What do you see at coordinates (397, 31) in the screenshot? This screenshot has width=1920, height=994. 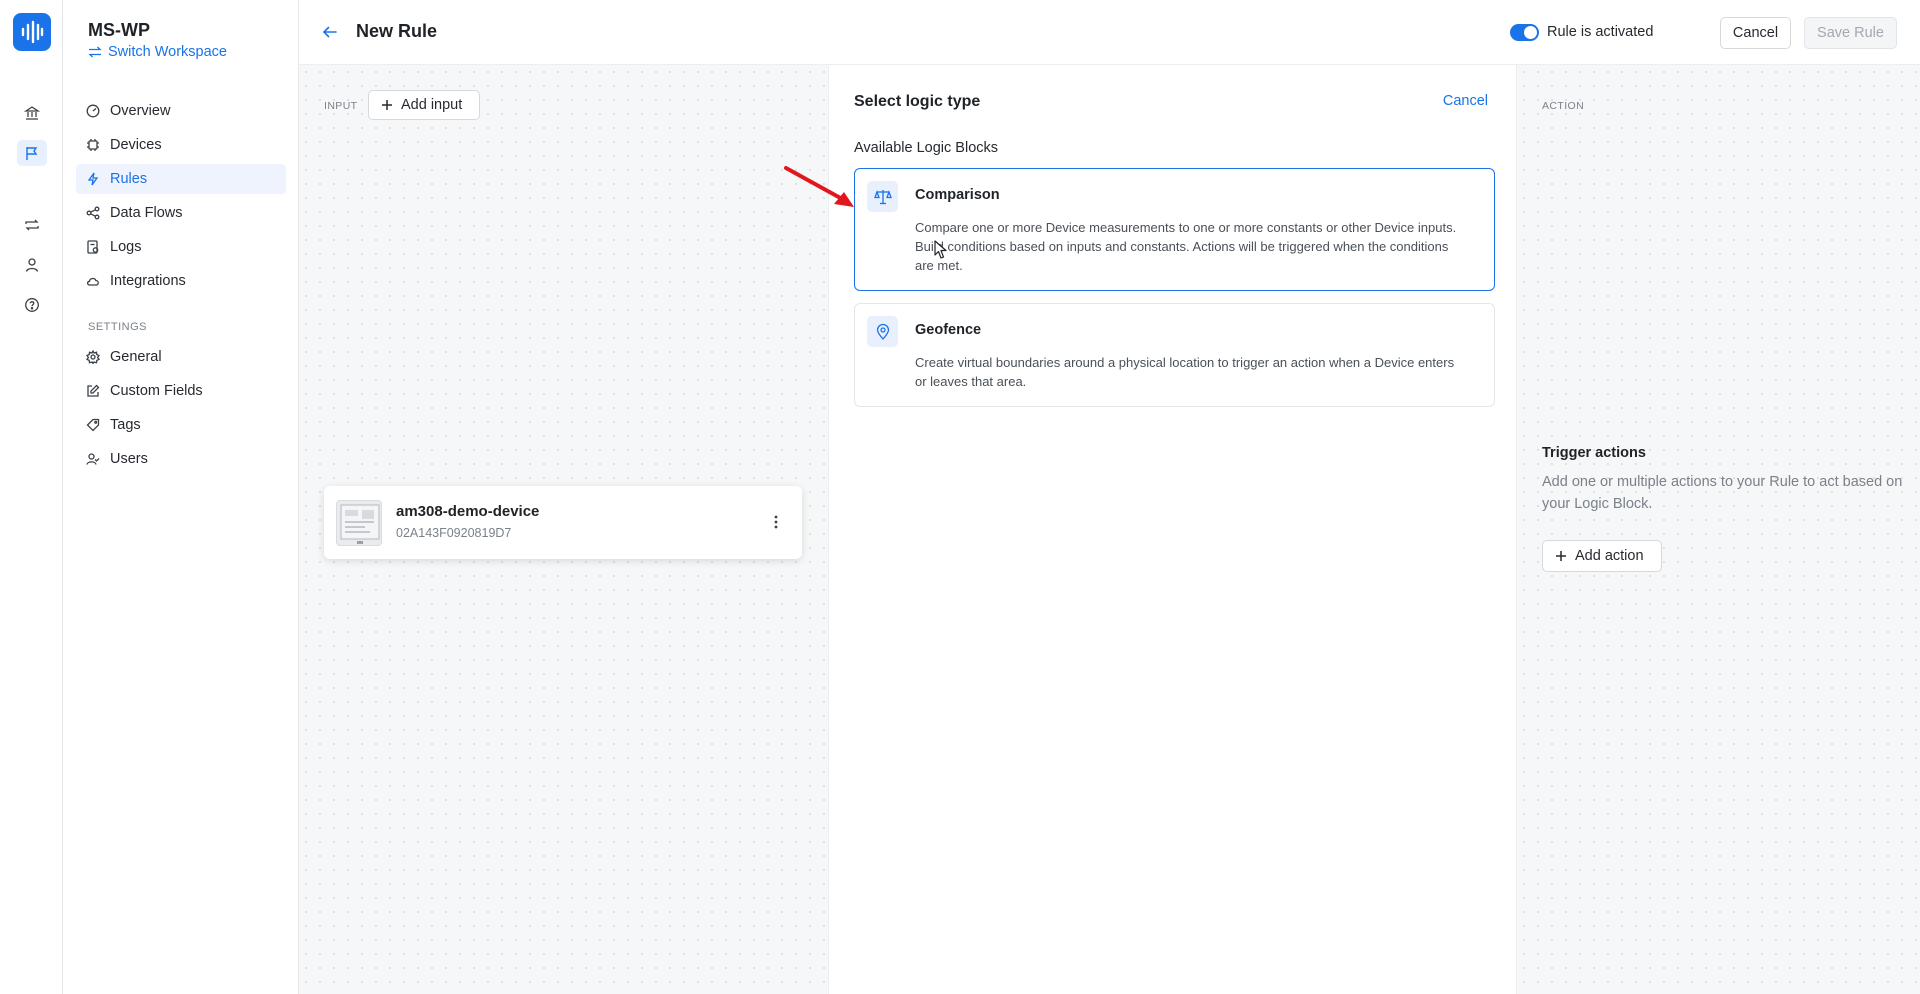 I see `page-title: New Rule` at bounding box center [397, 31].